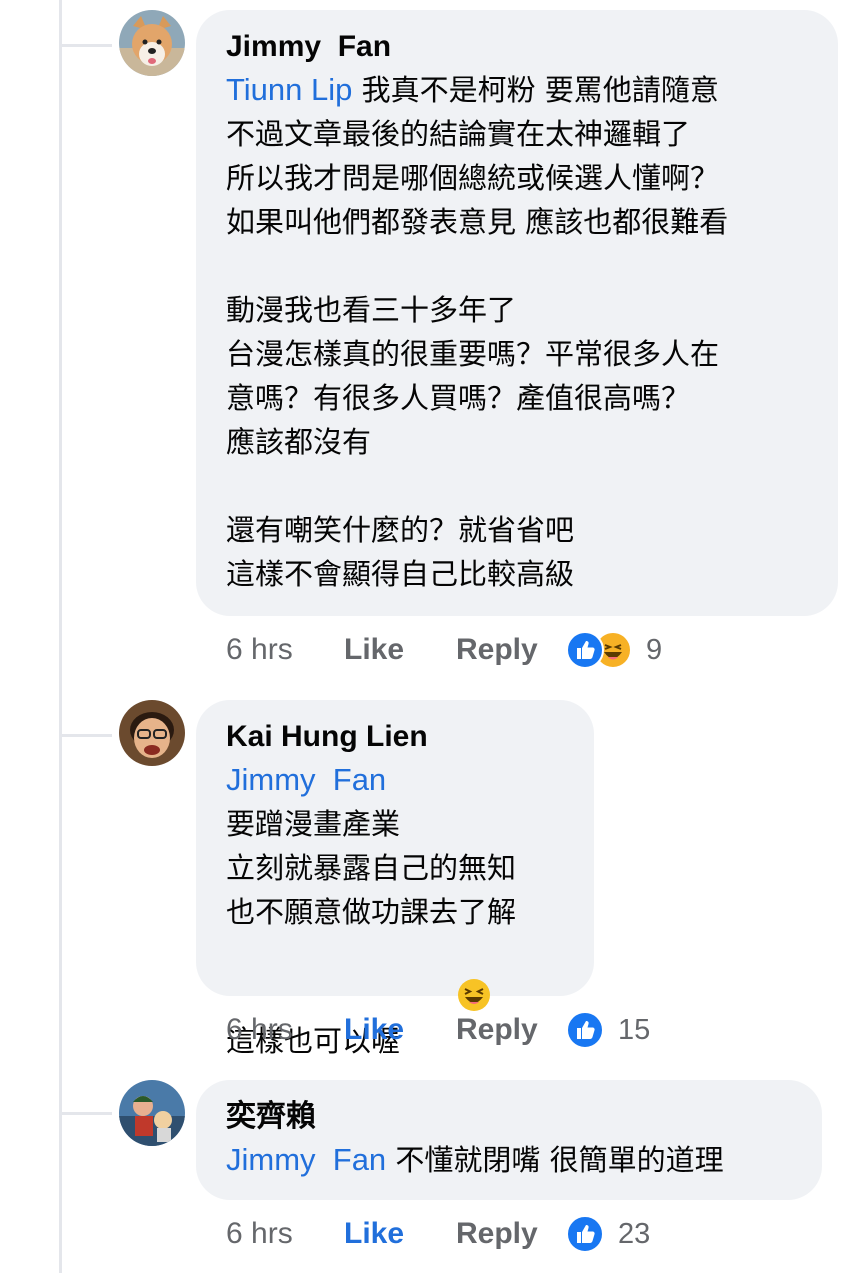  I want to click on thread-line, so click(60, 636).